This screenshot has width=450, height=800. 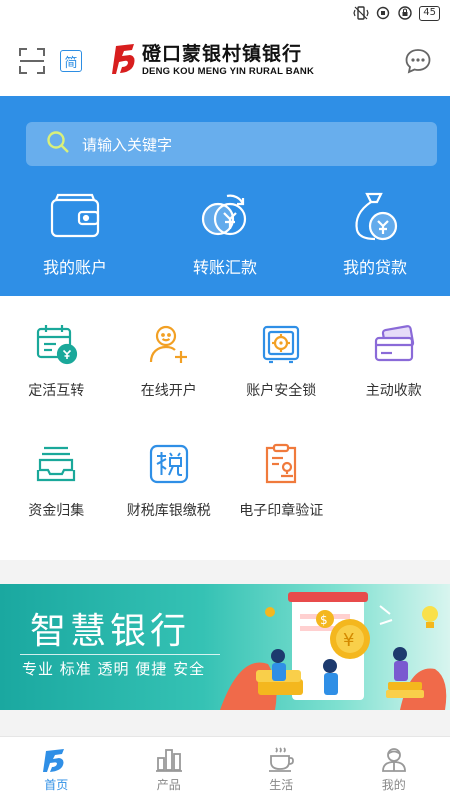 I want to click on status-bar: 45, so click(x=225, y=13).